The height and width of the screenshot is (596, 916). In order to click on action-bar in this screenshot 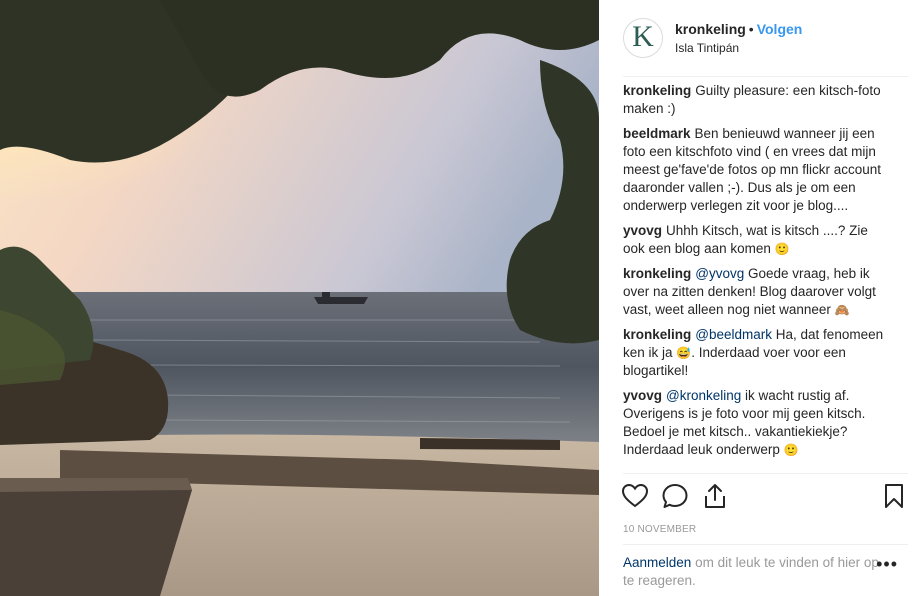, I will do `click(765, 497)`.